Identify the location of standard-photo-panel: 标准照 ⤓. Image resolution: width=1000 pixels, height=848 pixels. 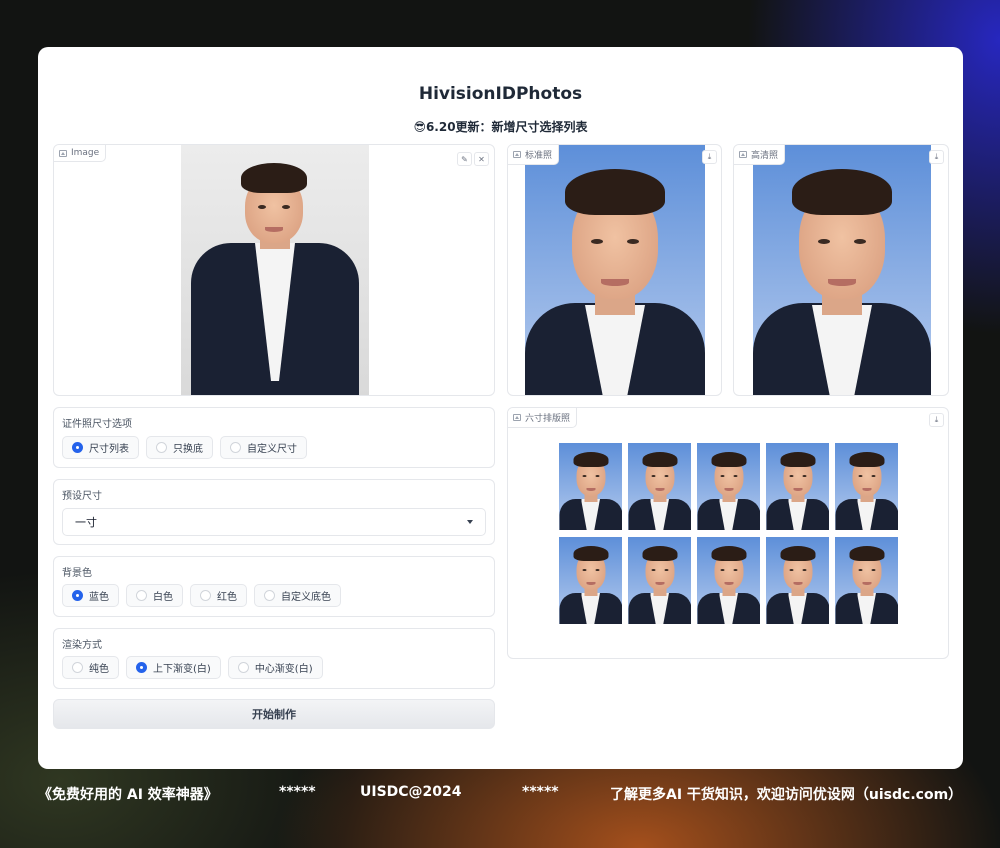
(614, 270).